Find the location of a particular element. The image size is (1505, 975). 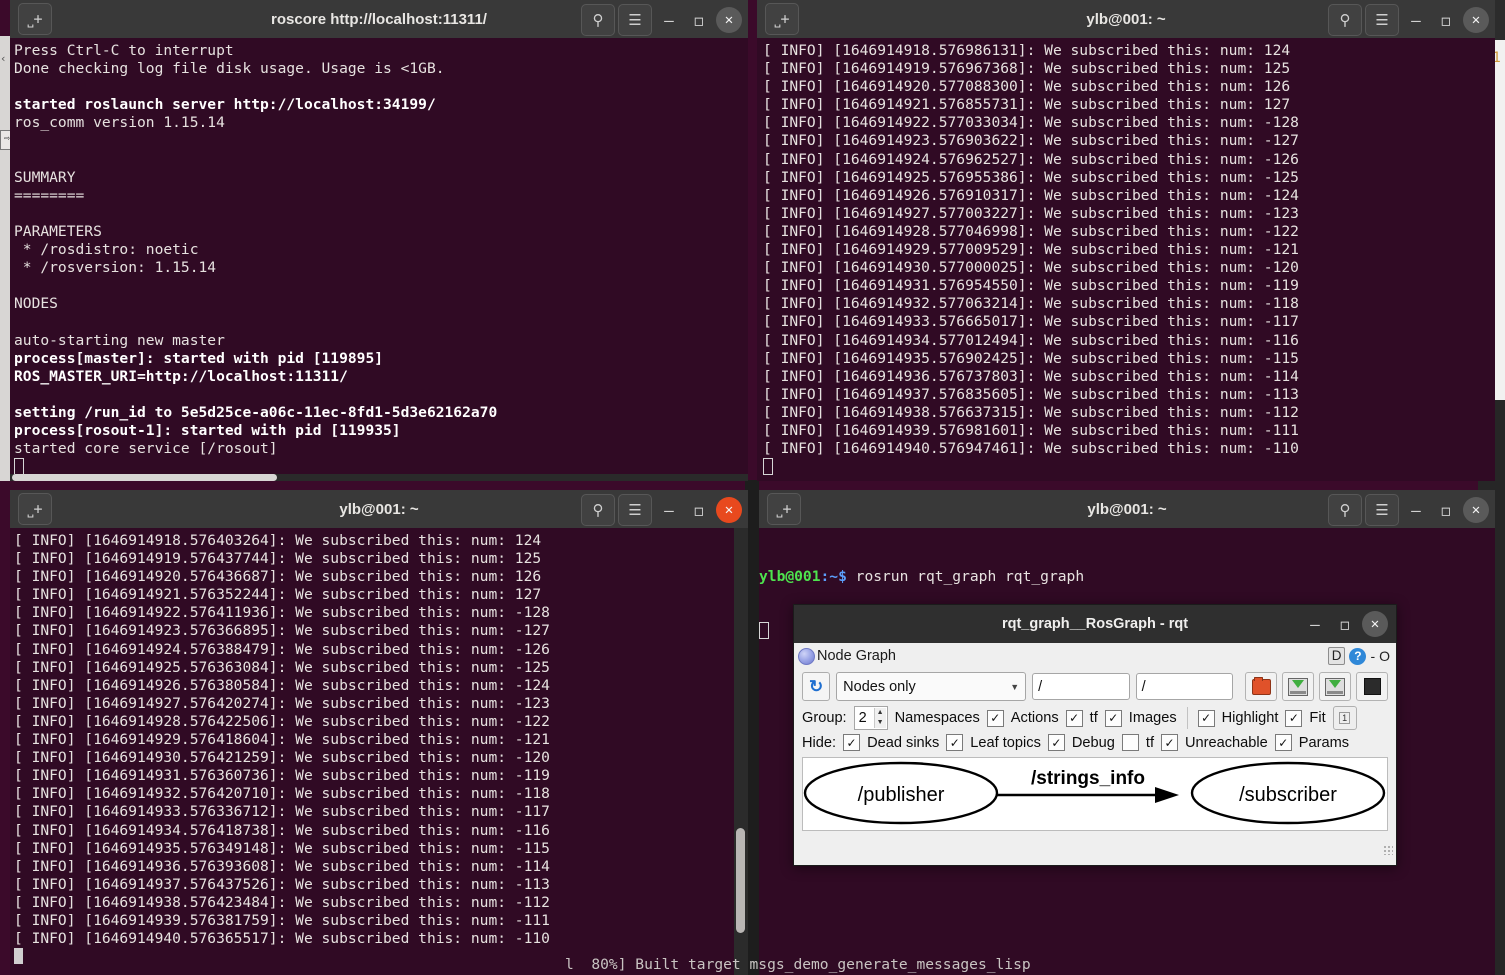

refresh-icon: ↻ is located at coordinates (816, 686).